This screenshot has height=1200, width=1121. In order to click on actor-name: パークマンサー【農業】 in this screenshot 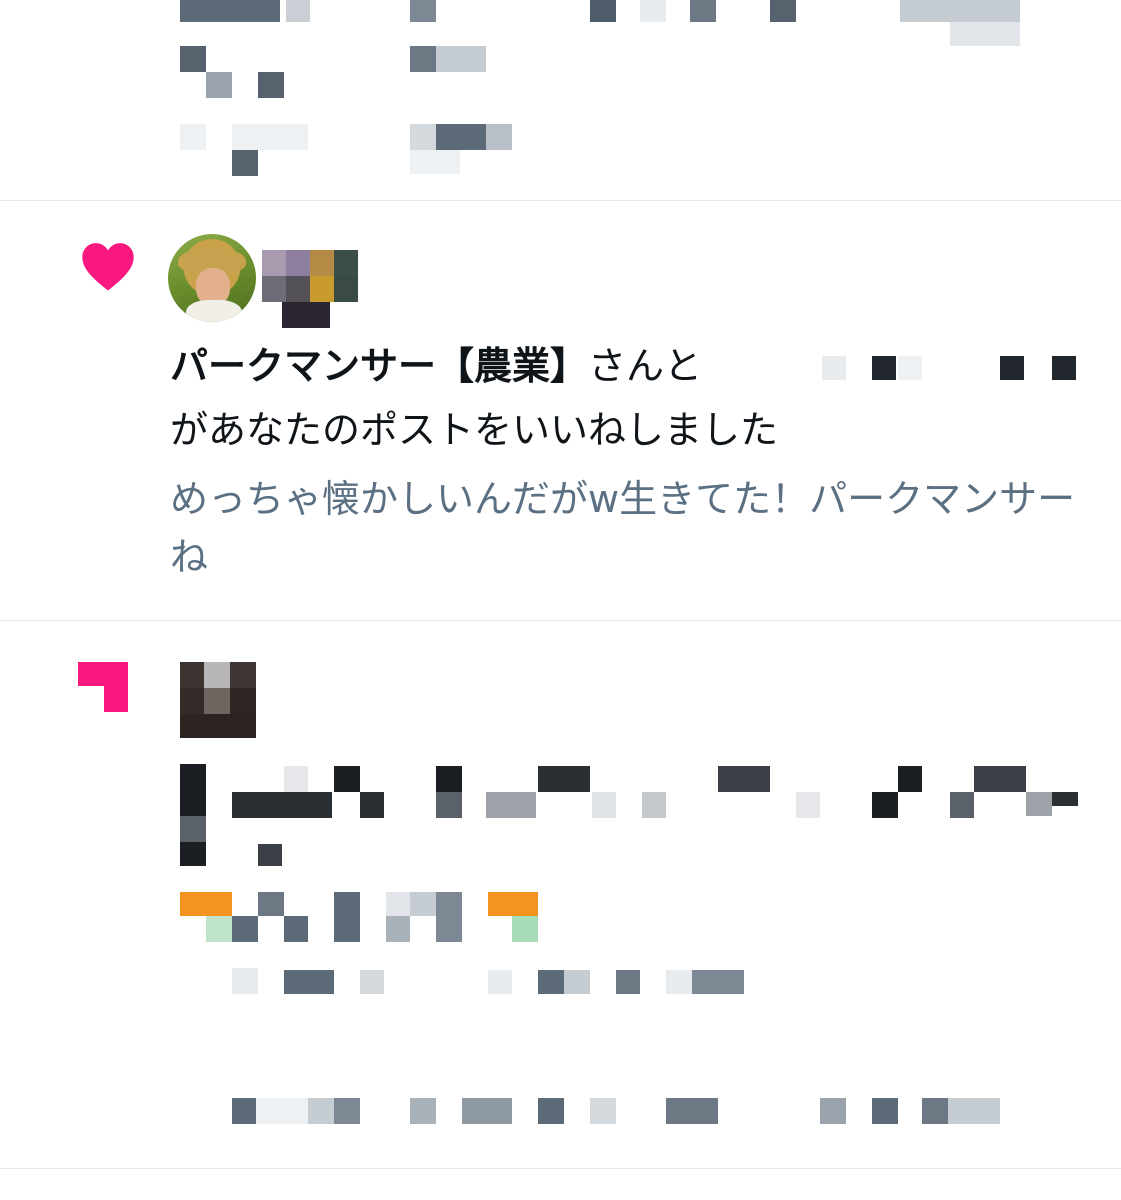, I will do `click(379, 366)`.